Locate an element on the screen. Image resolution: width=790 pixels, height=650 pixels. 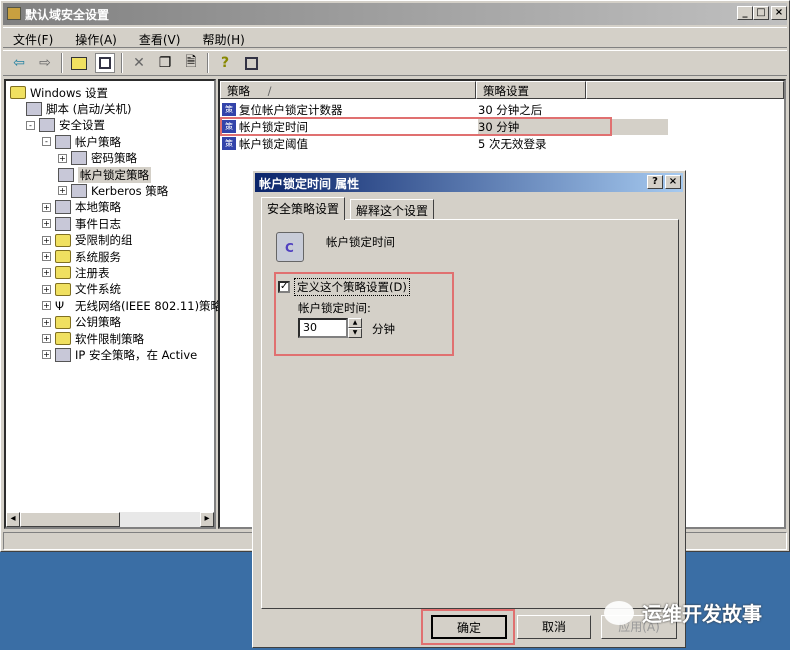
tree-item: + 受限制的组 is located at coordinates (87, 240).